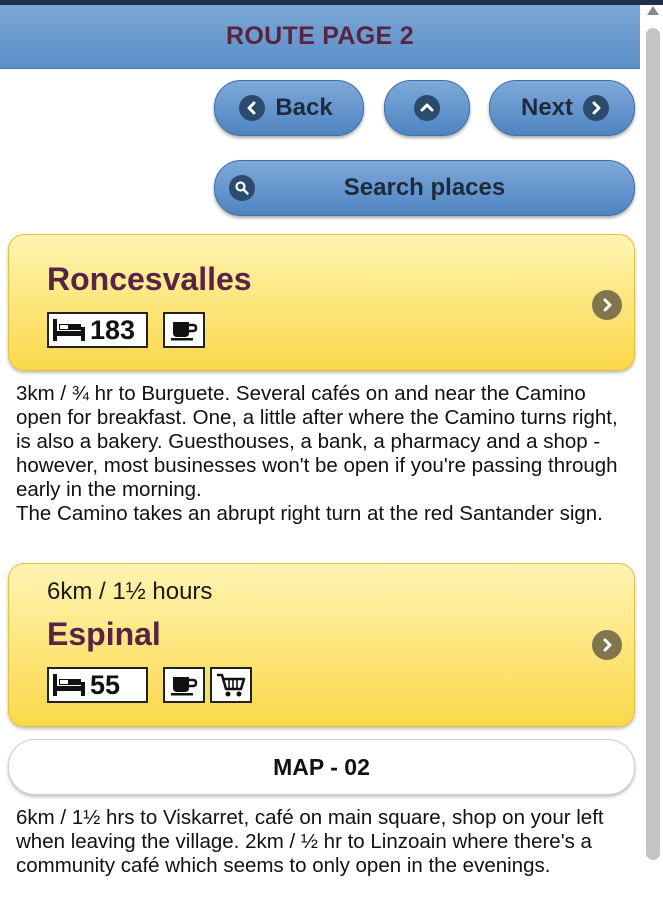  I want to click on search-places-button: Search places, so click(424, 188).